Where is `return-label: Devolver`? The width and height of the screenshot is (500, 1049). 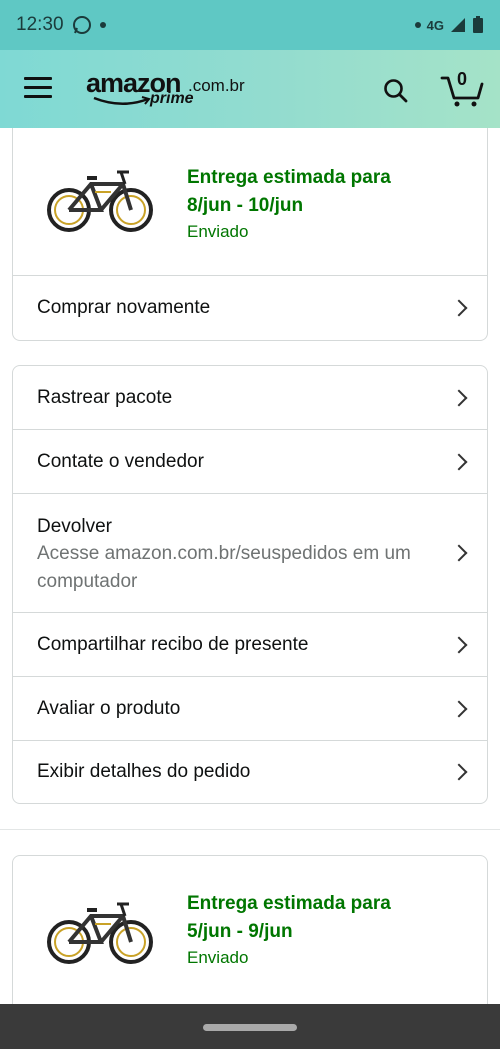 return-label: Devolver is located at coordinates (74, 526).